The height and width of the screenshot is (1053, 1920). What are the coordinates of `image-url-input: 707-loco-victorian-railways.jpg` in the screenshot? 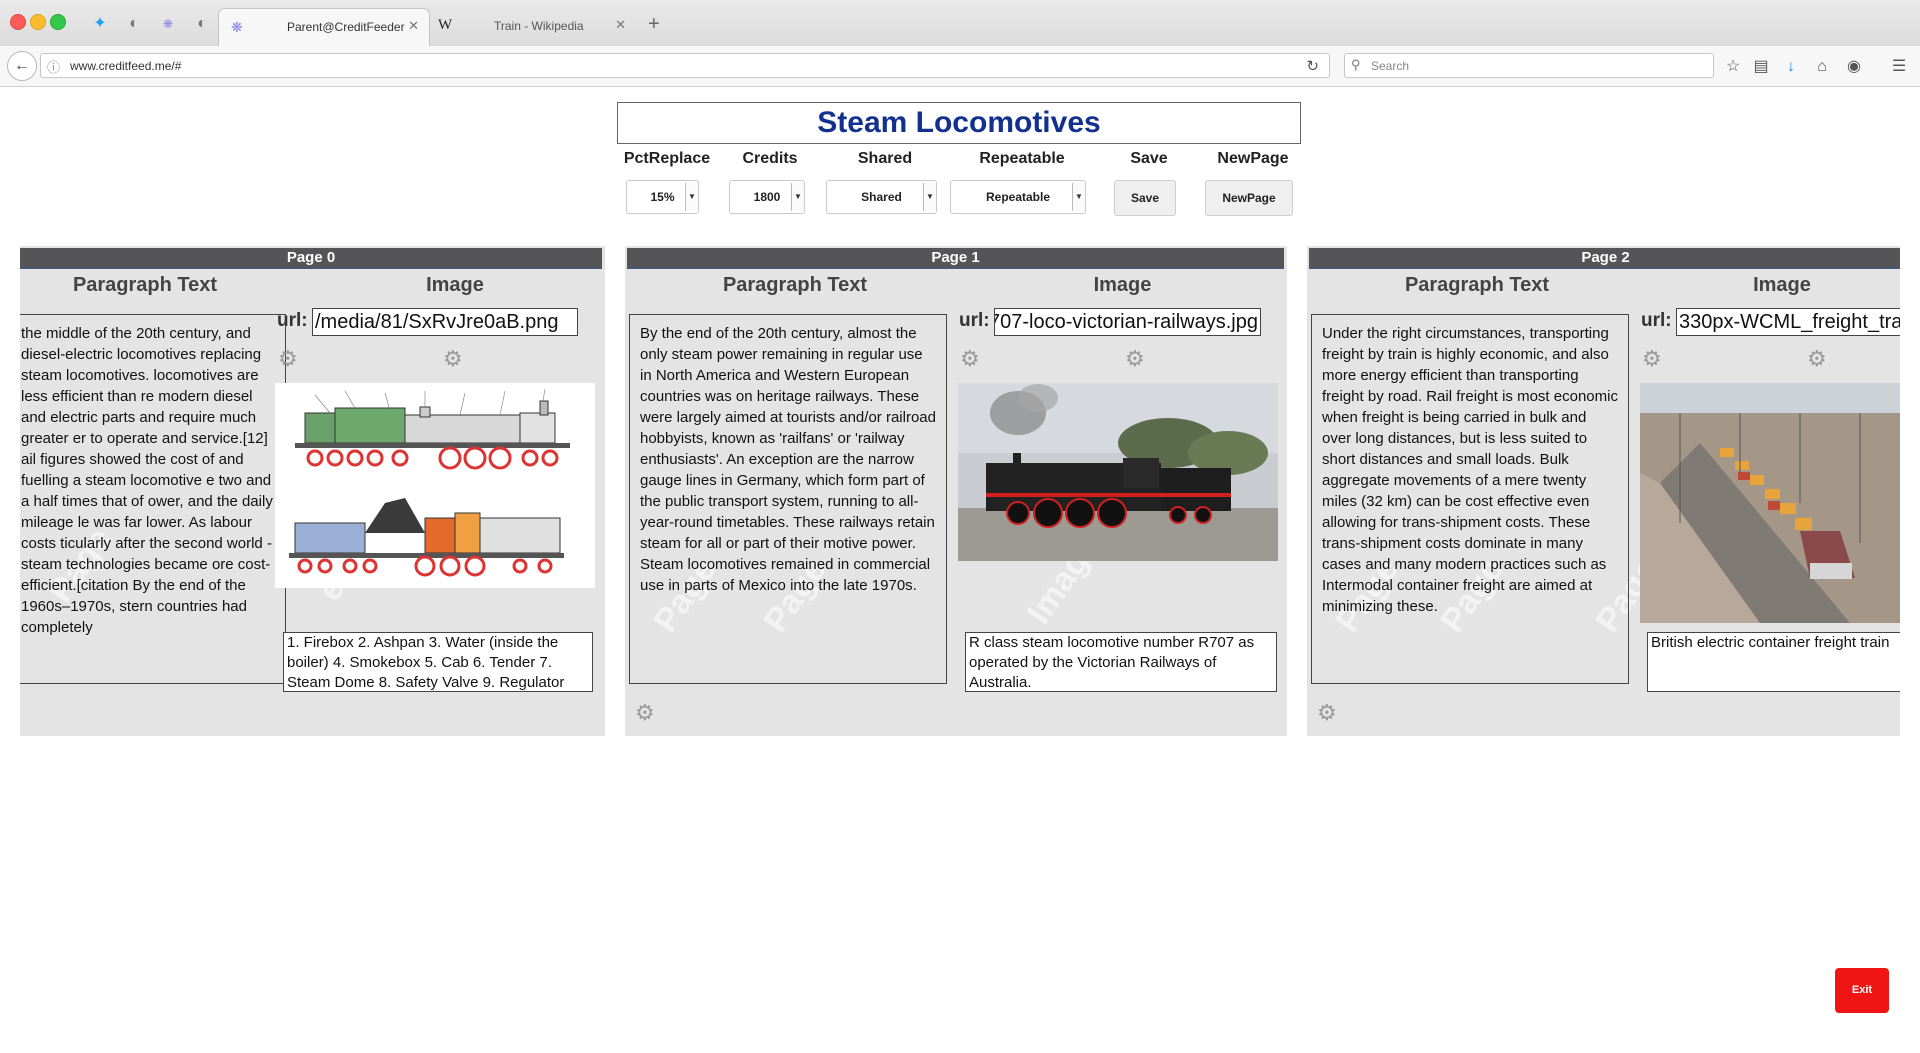 It's located at (1127, 322).